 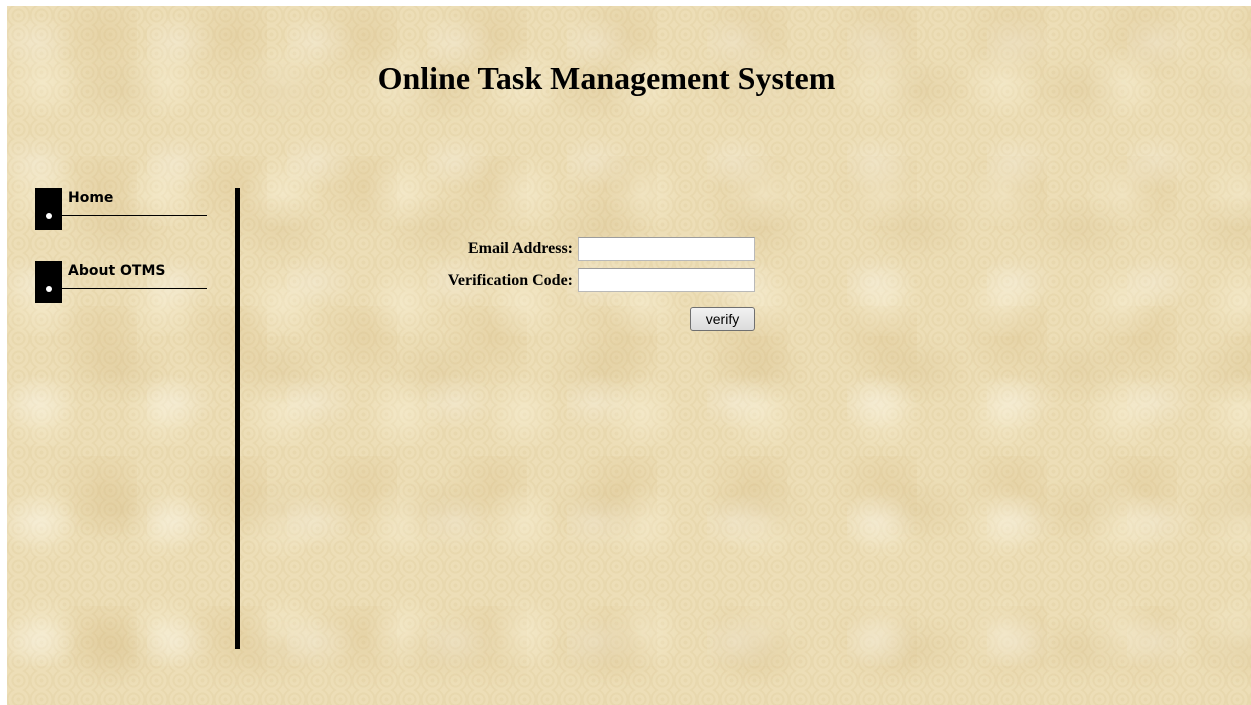 I want to click on verification-code-label: Verification Code:, so click(x=510, y=280).